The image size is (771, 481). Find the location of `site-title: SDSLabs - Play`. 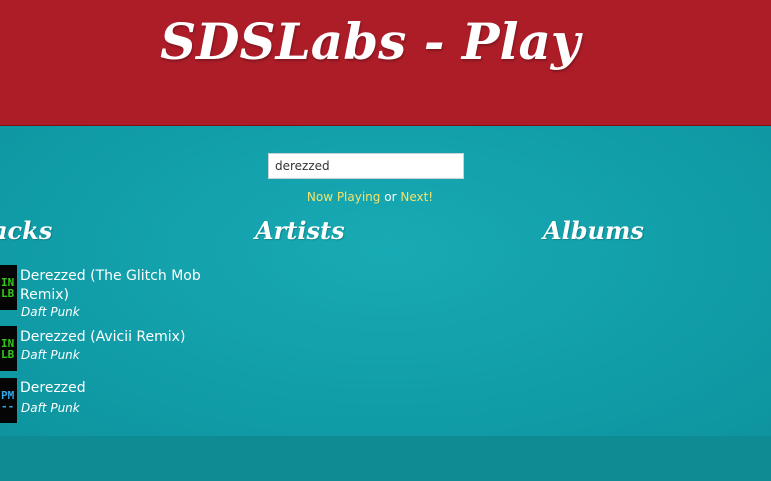

site-title: SDSLabs - Play is located at coordinates (370, 41).